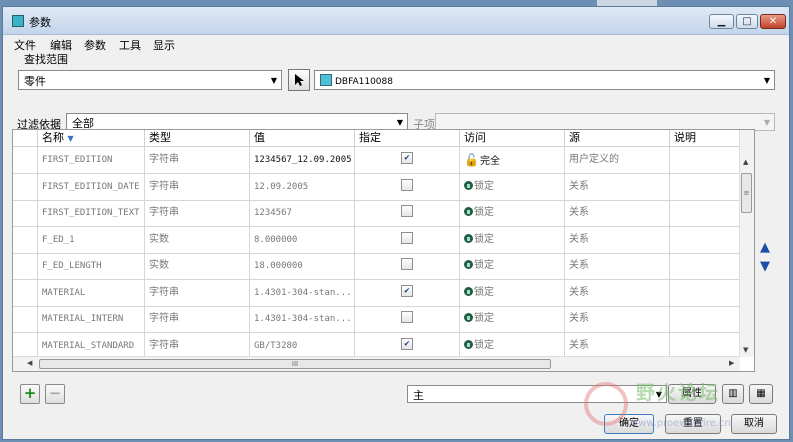 The height and width of the screenshot is (442, 793). What do you see at coordinates (90, 319) in the screenshot?
I see `name-cell: MATERIAL_INTERN` at bounding box center [90, 319].